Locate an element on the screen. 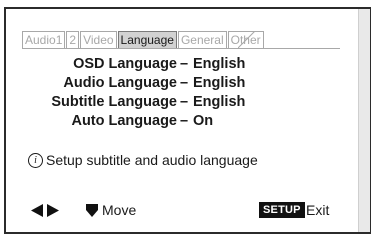  setting-audio-language: Audio Language – English is located at coordinates (181, 83).